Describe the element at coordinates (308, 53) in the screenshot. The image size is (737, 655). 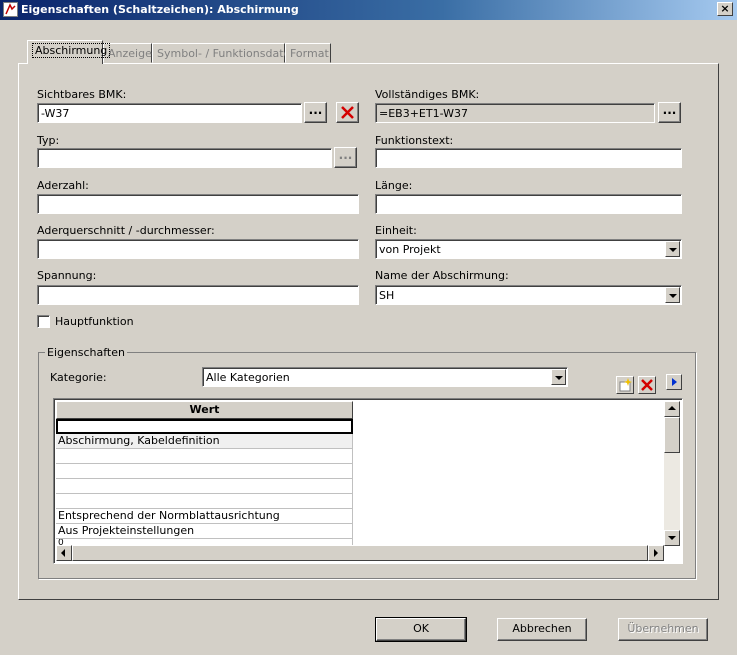
I see `tab-format: Format` at that location.